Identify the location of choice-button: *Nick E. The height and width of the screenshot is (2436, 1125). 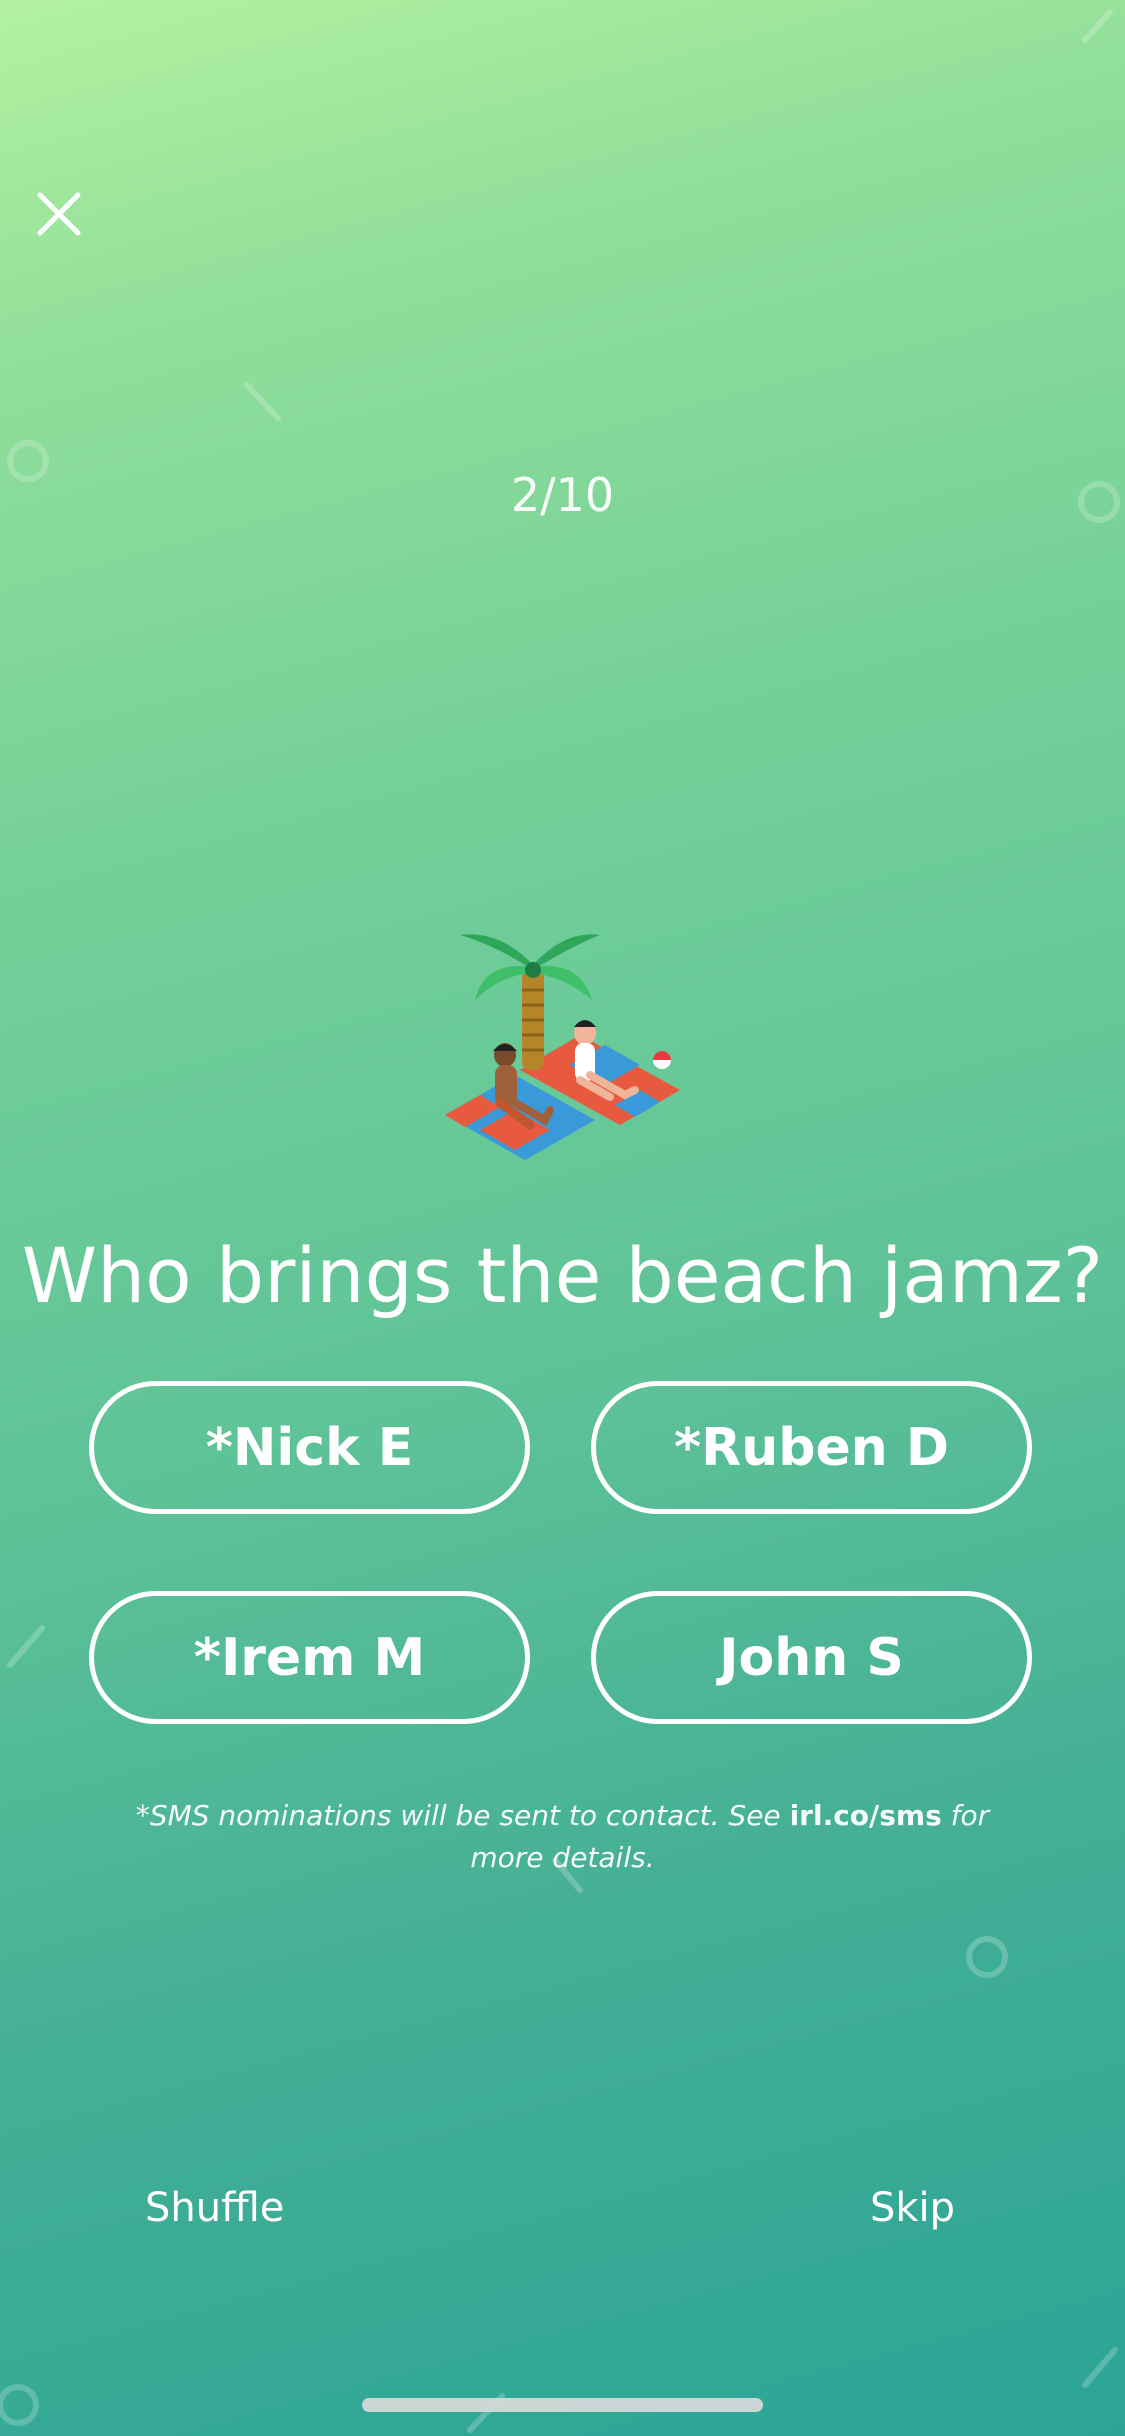
(309, 1447).